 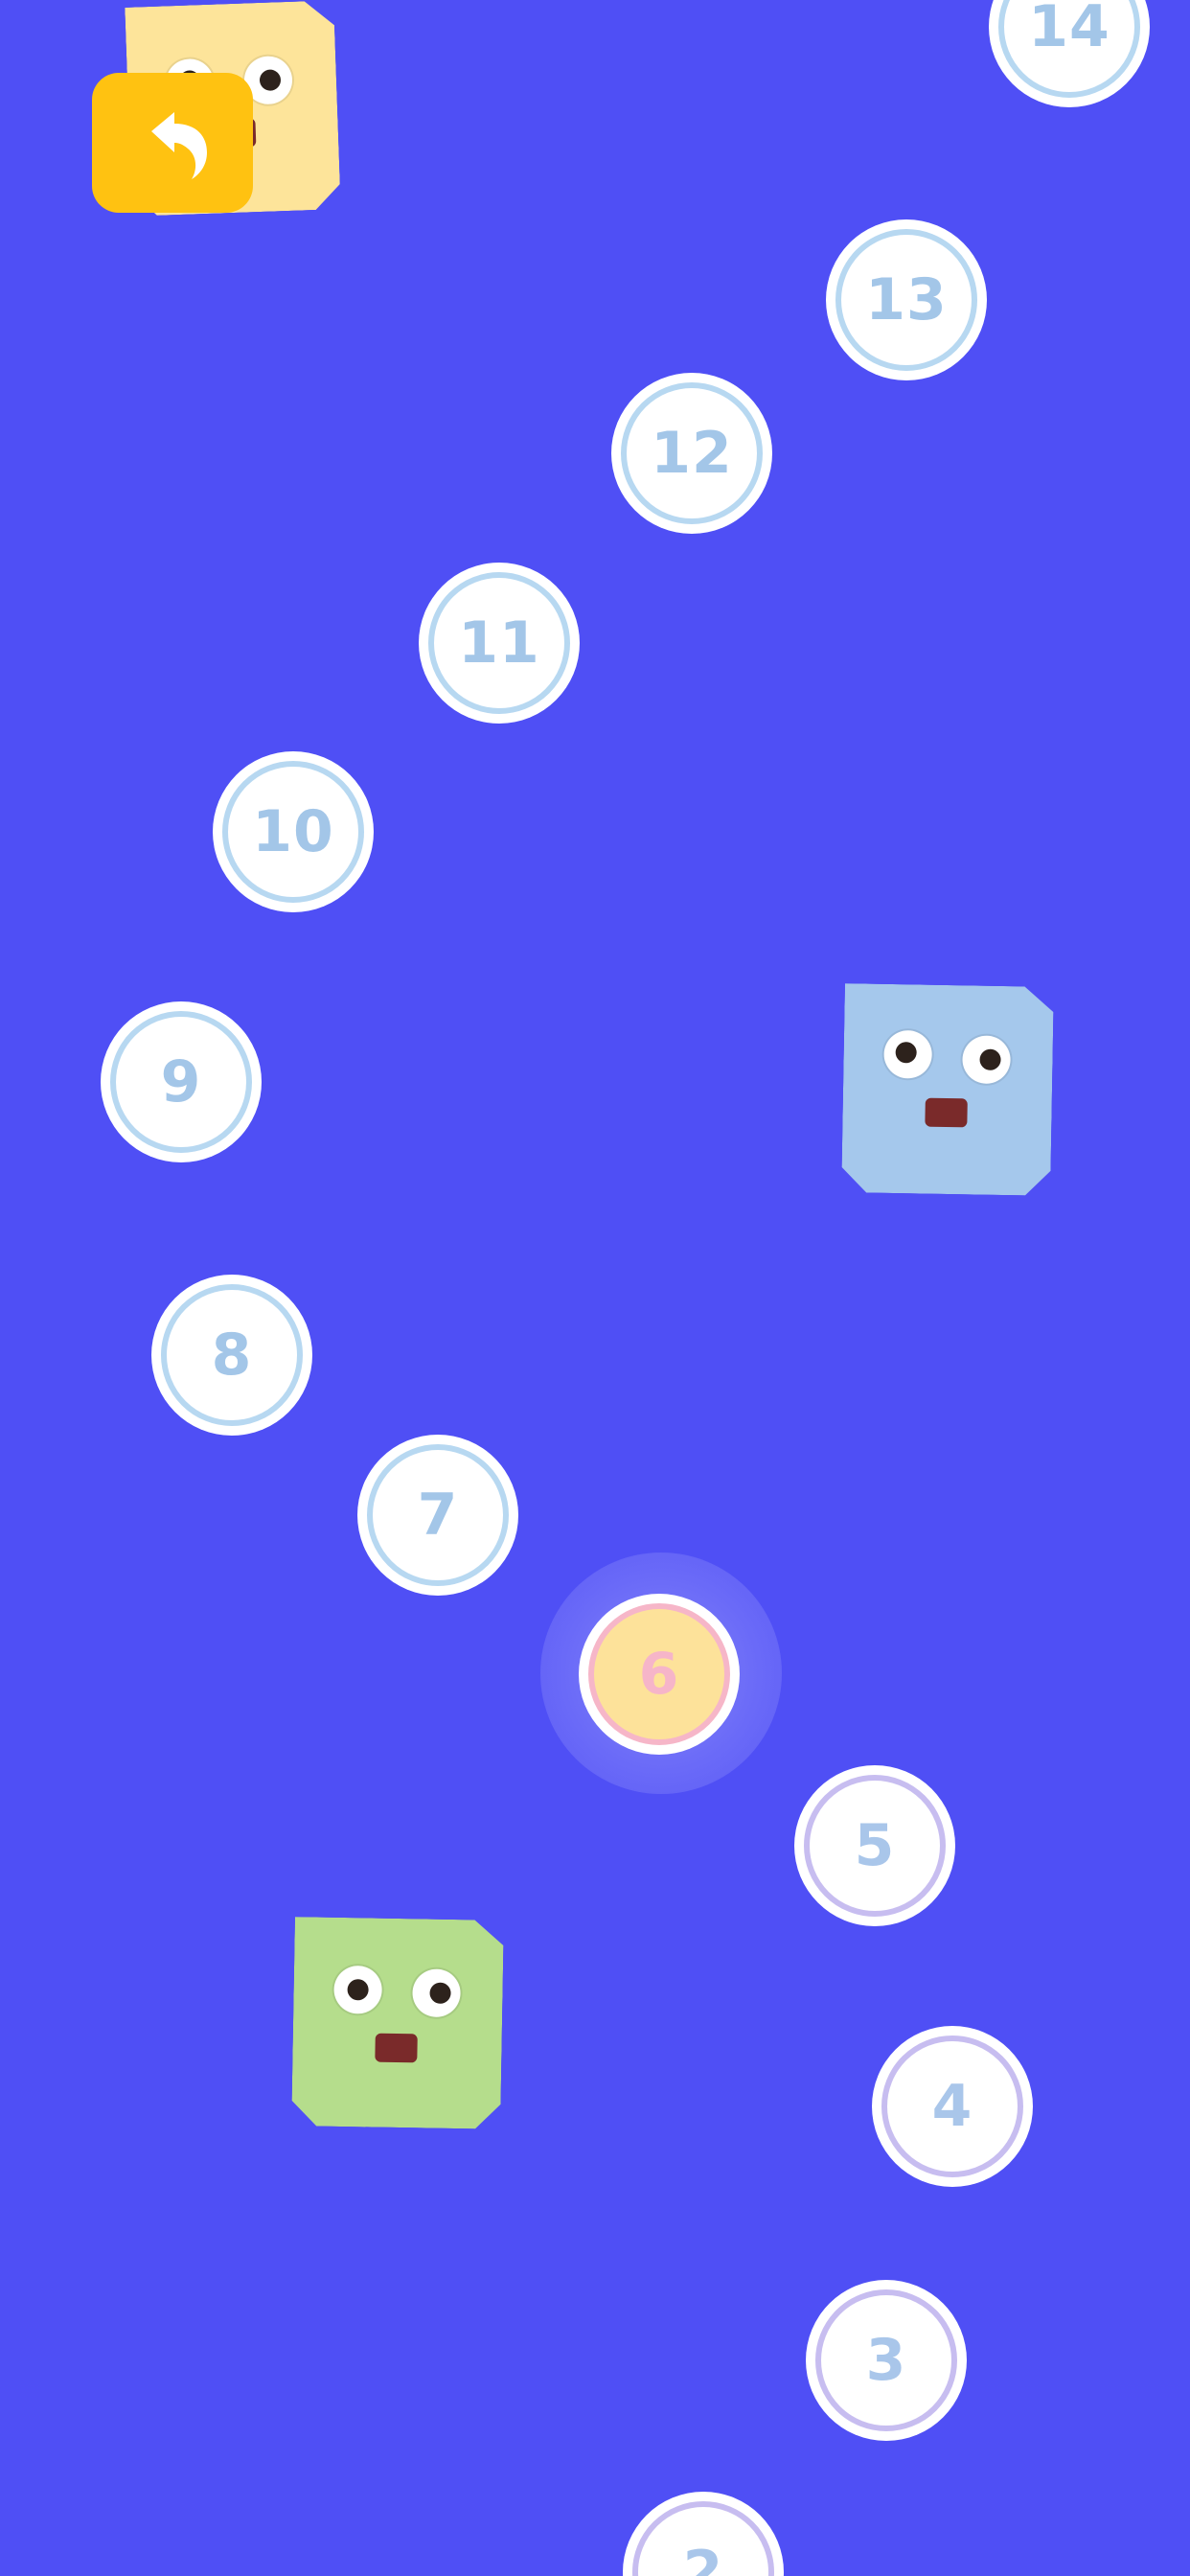 I want to click on green-monster, so click(x=397, y=2023).